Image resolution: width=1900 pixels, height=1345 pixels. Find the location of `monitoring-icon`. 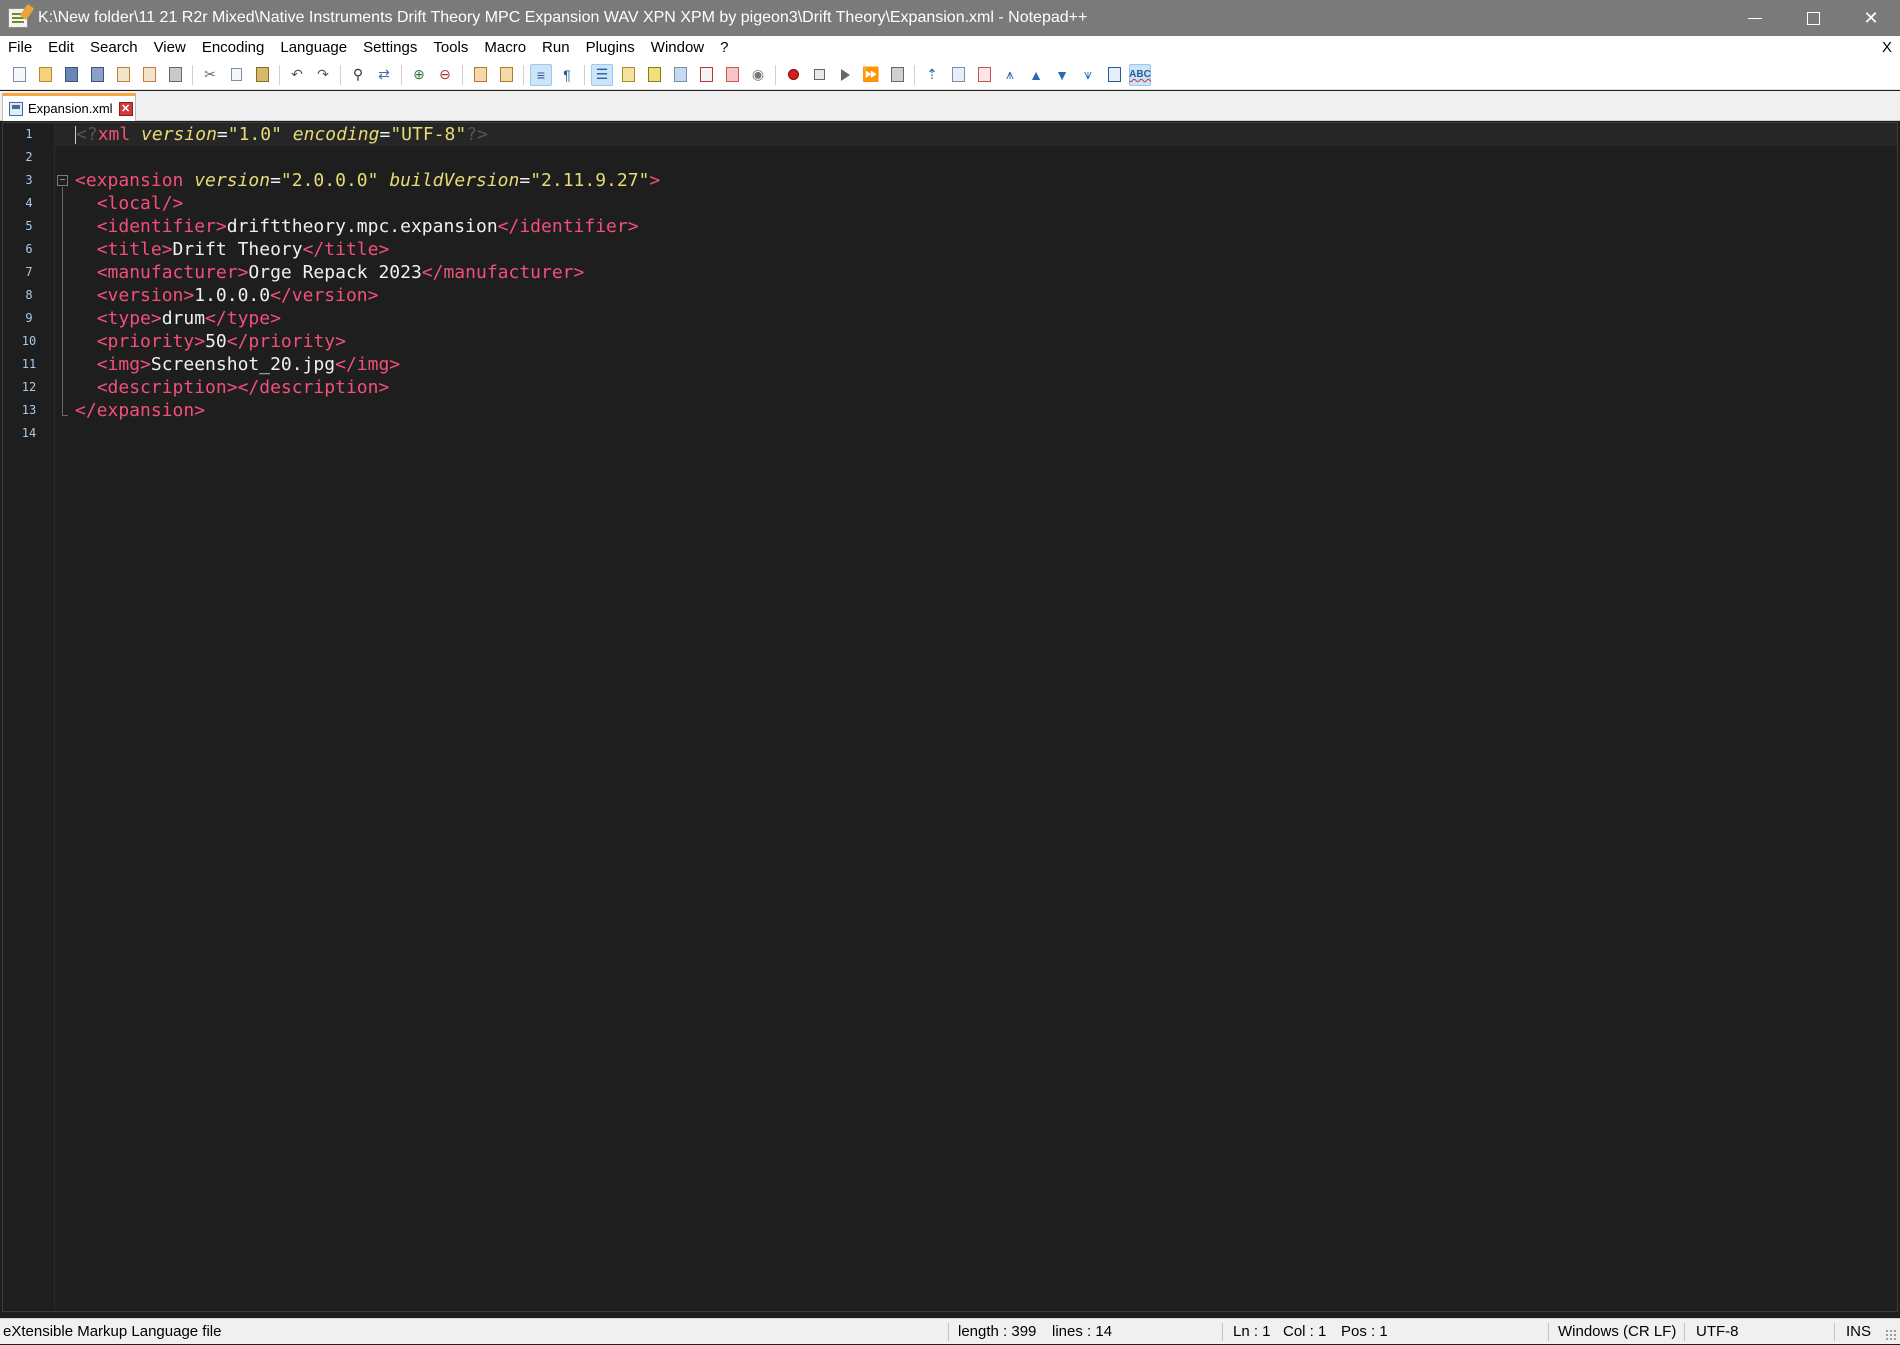

monitoring-icon is located at coordinates (732, 75).